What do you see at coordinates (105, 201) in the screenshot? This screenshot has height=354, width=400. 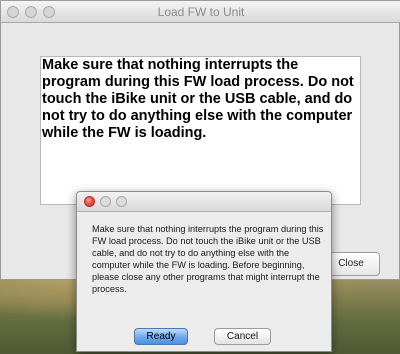 I see `minimize-dialog-icon` at bounding box center [105, 201].